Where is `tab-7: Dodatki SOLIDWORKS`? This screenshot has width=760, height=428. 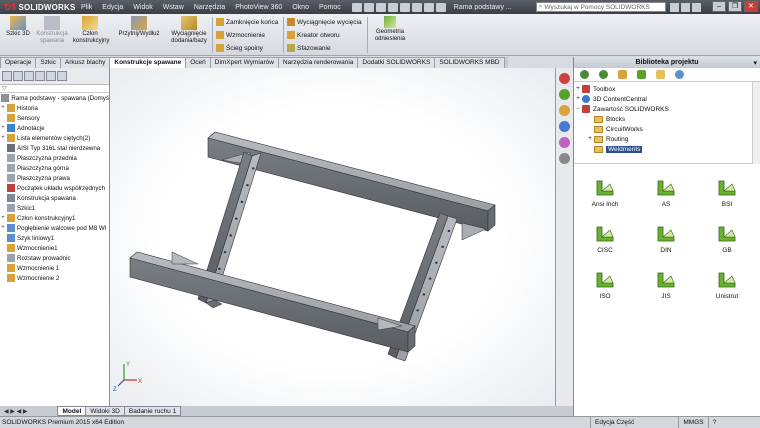 tab-7: Dodatki SOLIDWORKS is located at coordinates (396, 62).